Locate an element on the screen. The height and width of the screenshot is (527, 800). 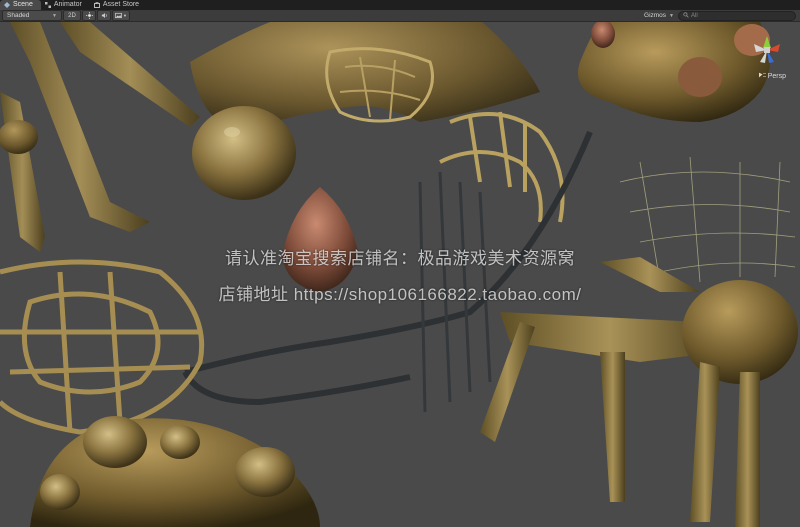
tab-label: Animator is located at coordinates (67, 4).